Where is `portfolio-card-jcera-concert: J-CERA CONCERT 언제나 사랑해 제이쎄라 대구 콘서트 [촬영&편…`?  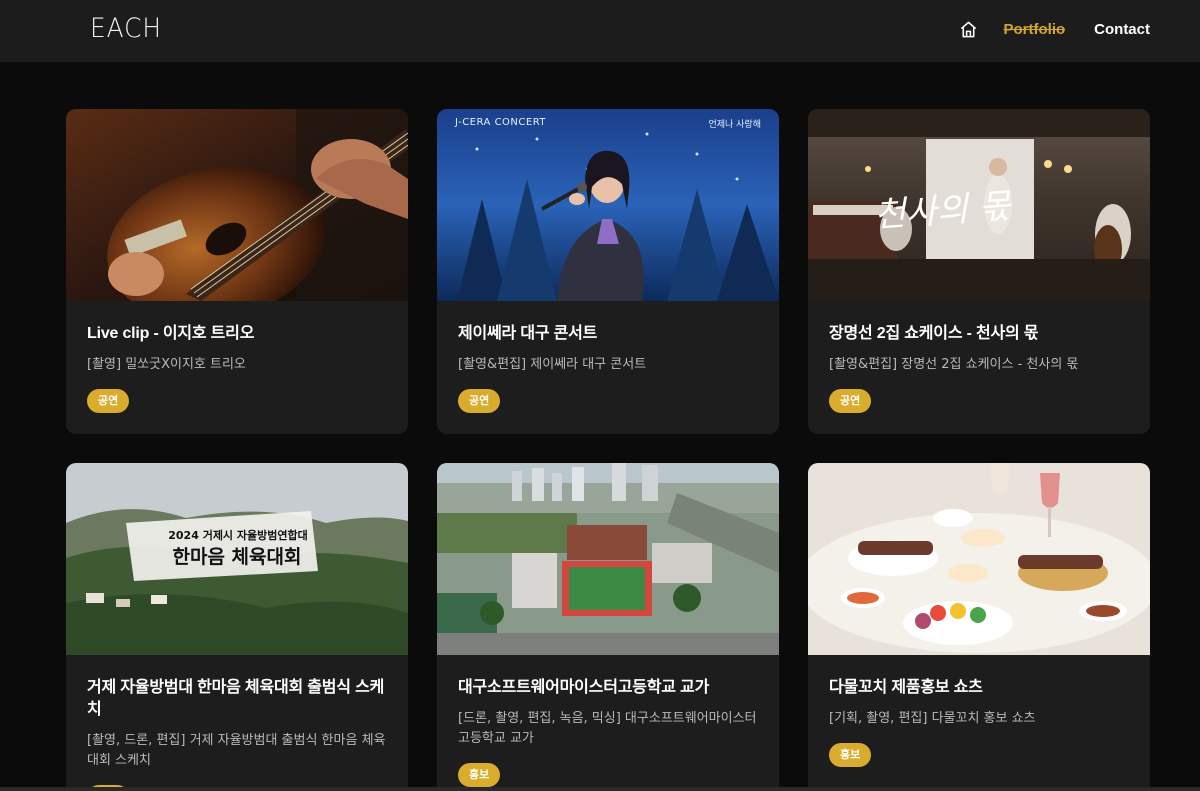 portfolio-card-jcera-concert: J-CERA CONCERT 언제나 사랑해 제이쎄라 대구 콘서트 [촬영&편… is located at coordinates (608, 271).